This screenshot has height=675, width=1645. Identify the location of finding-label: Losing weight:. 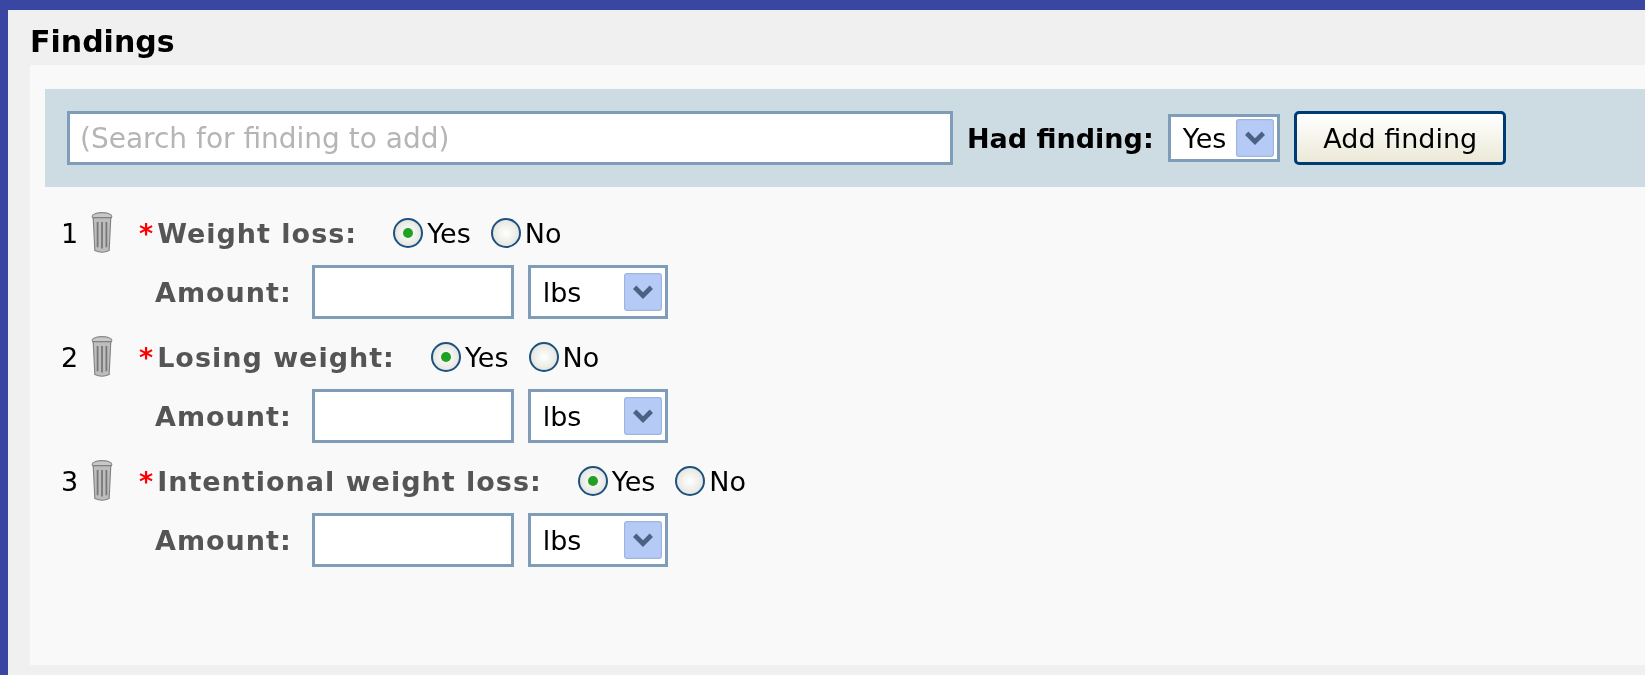
(276, 357).